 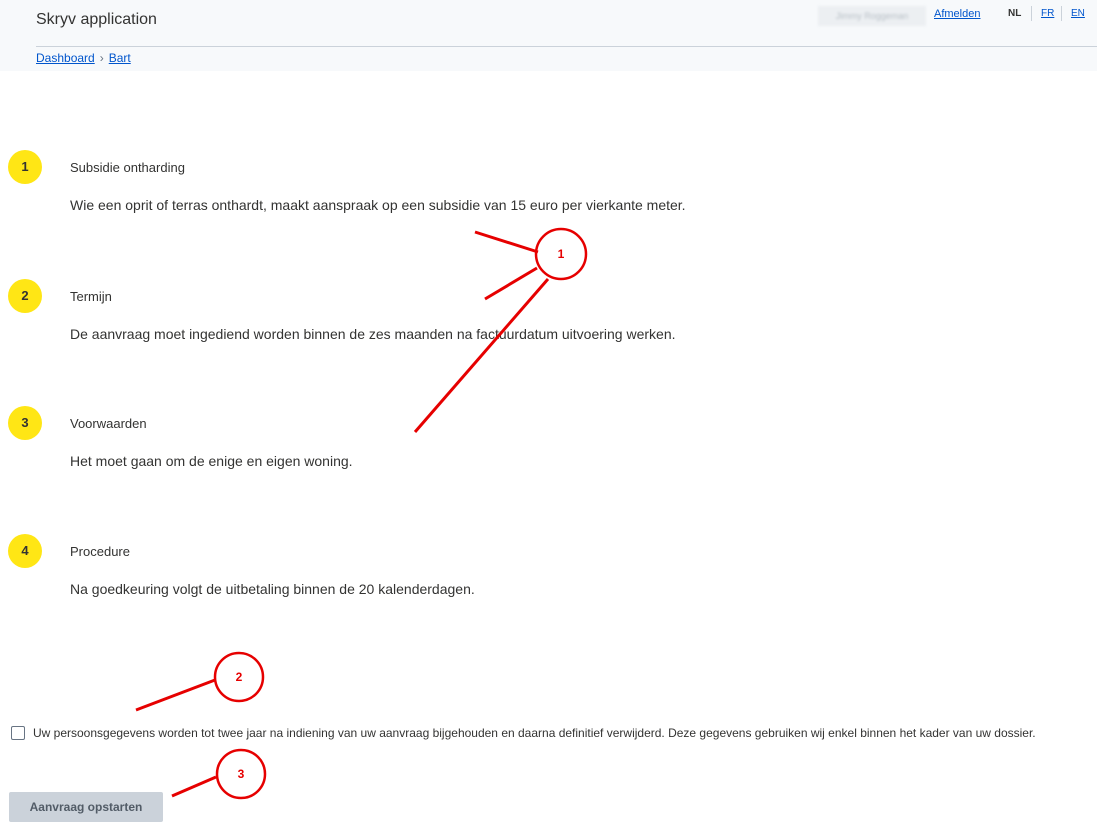 What do you see at coordinates (241, 774) in the screenshot?
I see `annotation-label: 3` at bounding box center [241, 774].